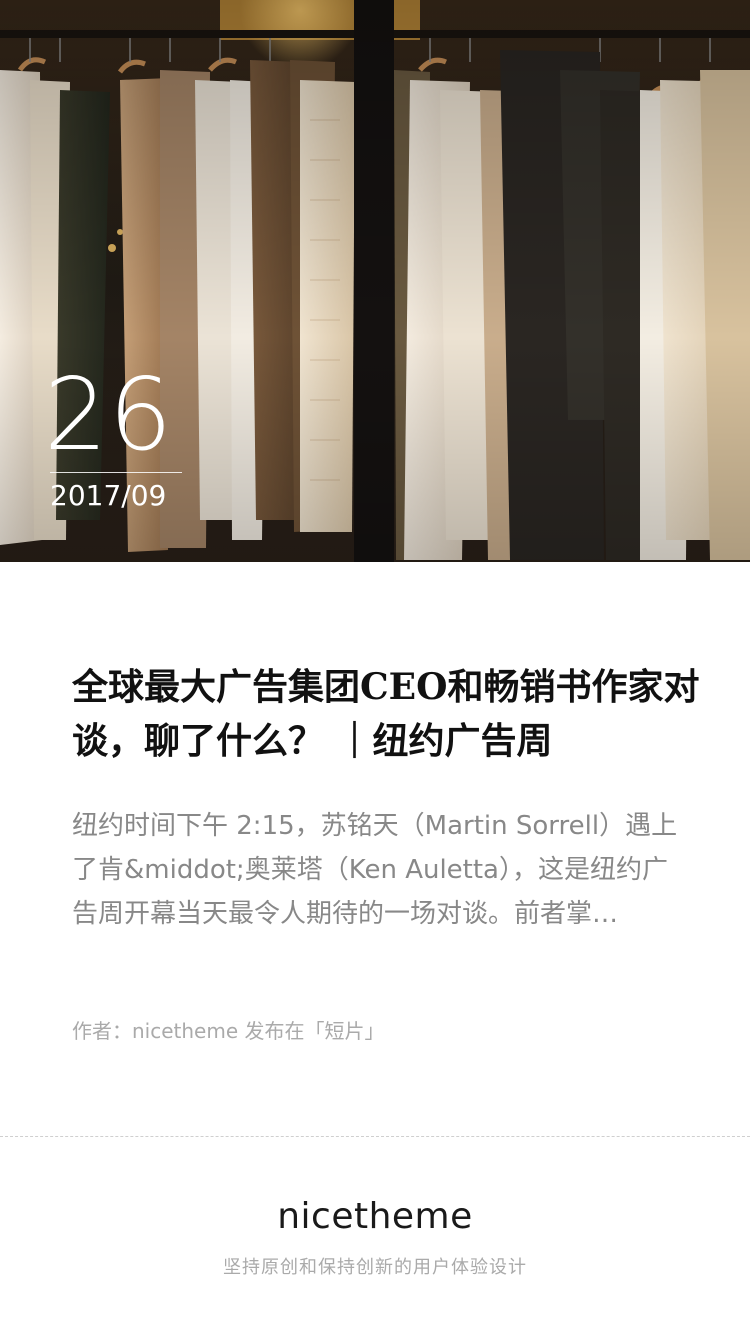  I want to click on date-day: 26, so click(109, 414).